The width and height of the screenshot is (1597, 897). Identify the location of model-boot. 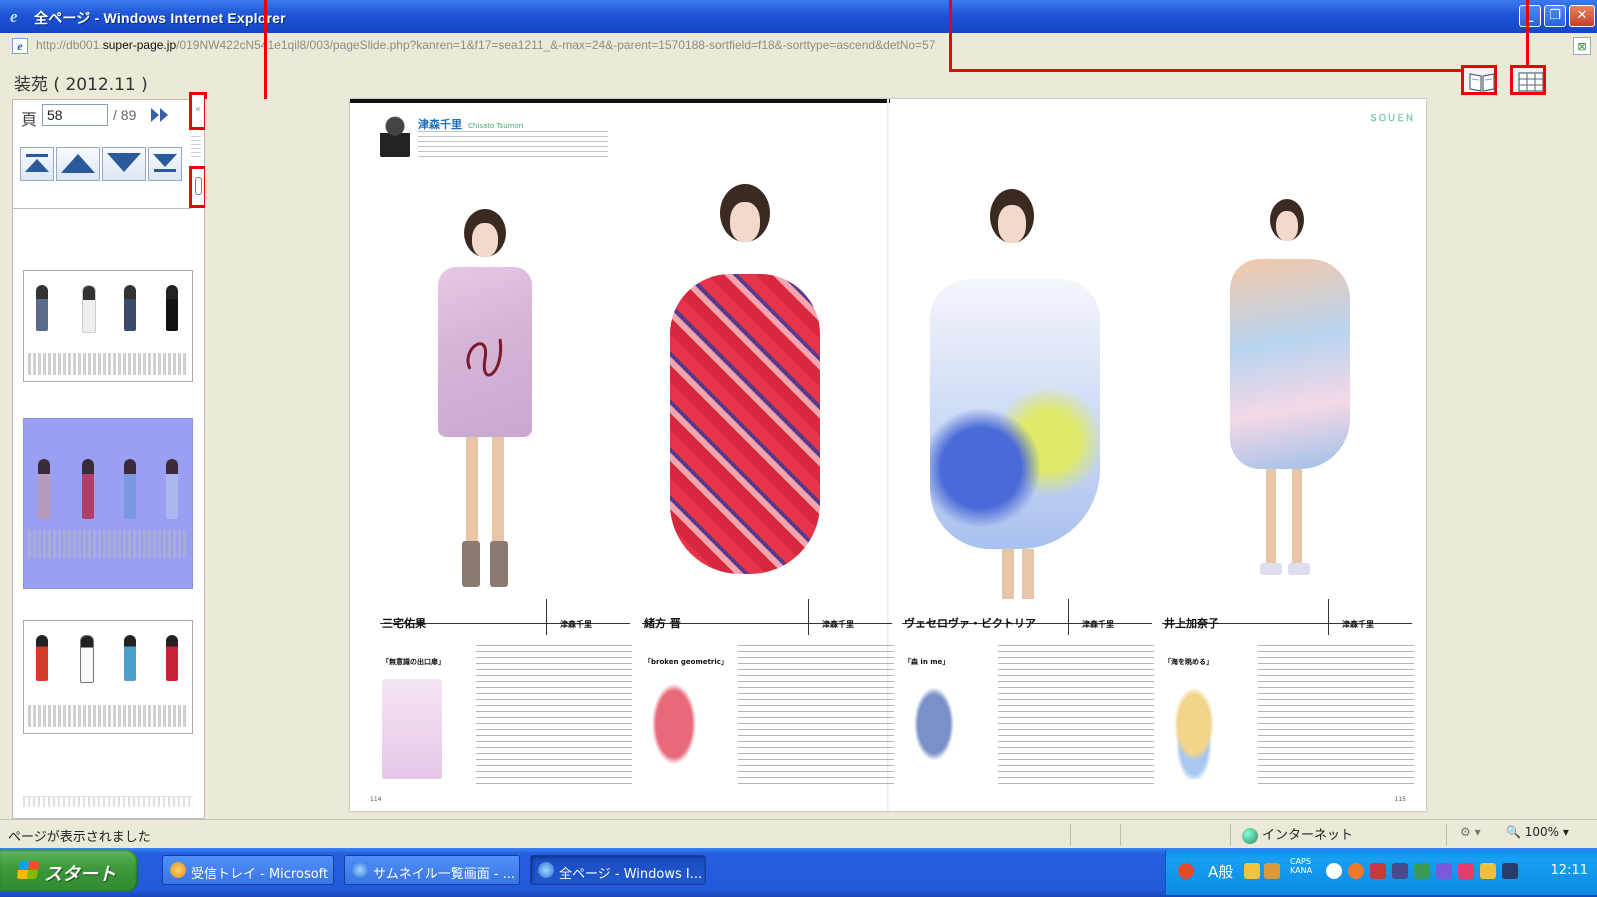
(499, 564).